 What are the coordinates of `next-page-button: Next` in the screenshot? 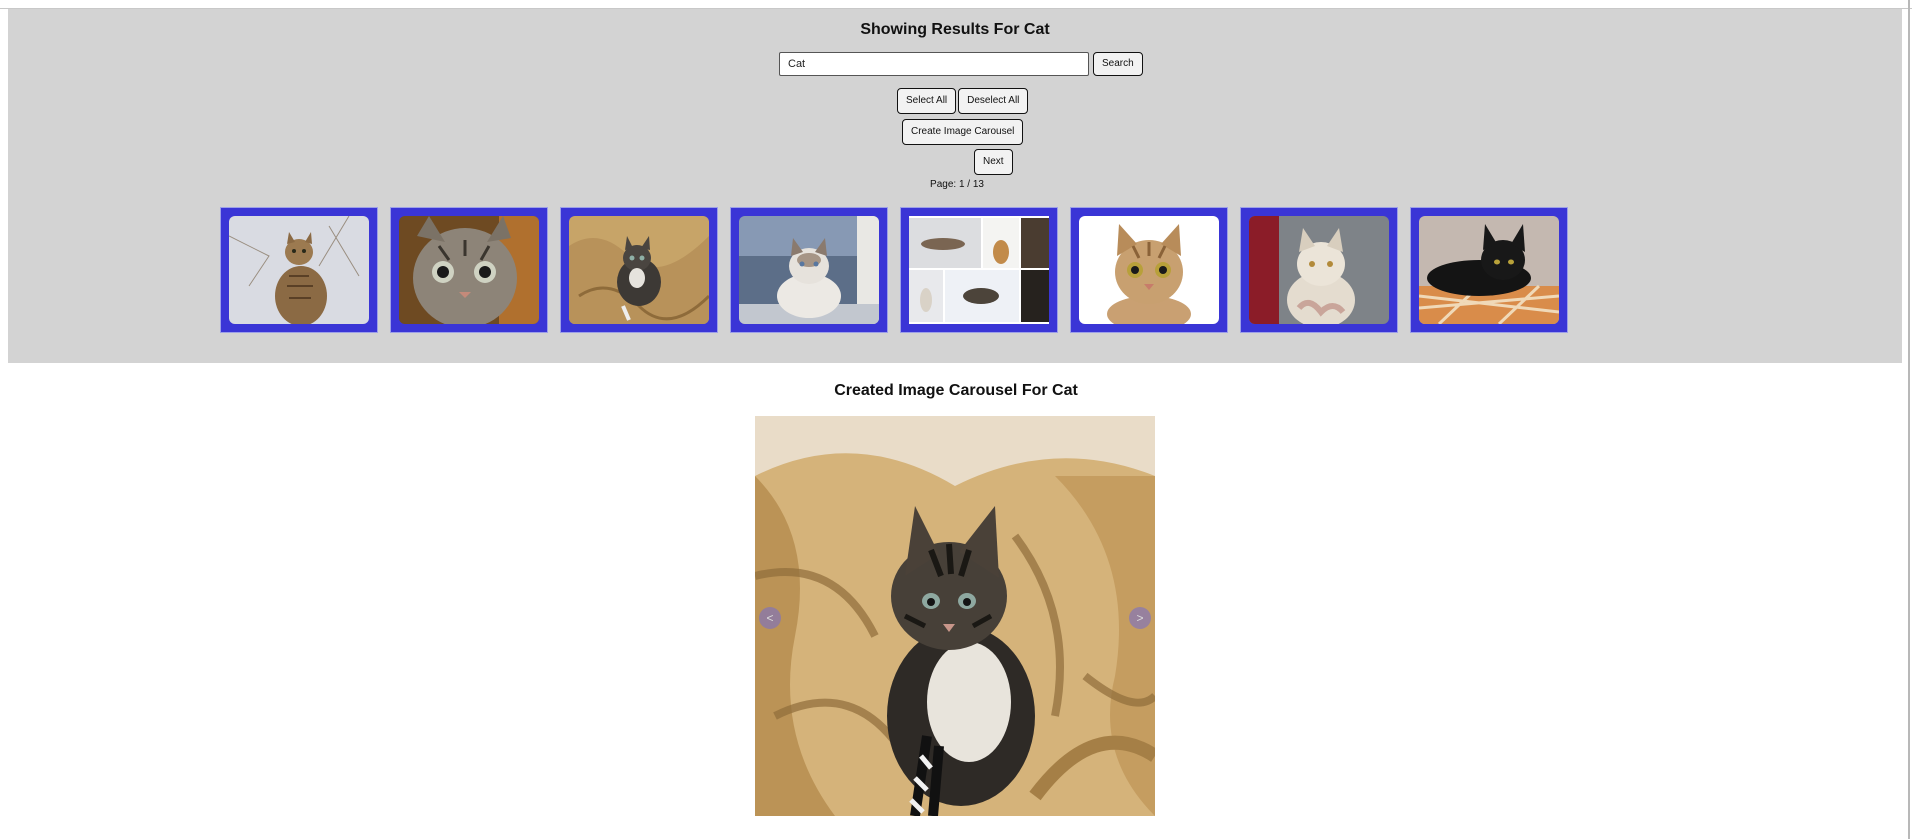 It's located at (993, 162).